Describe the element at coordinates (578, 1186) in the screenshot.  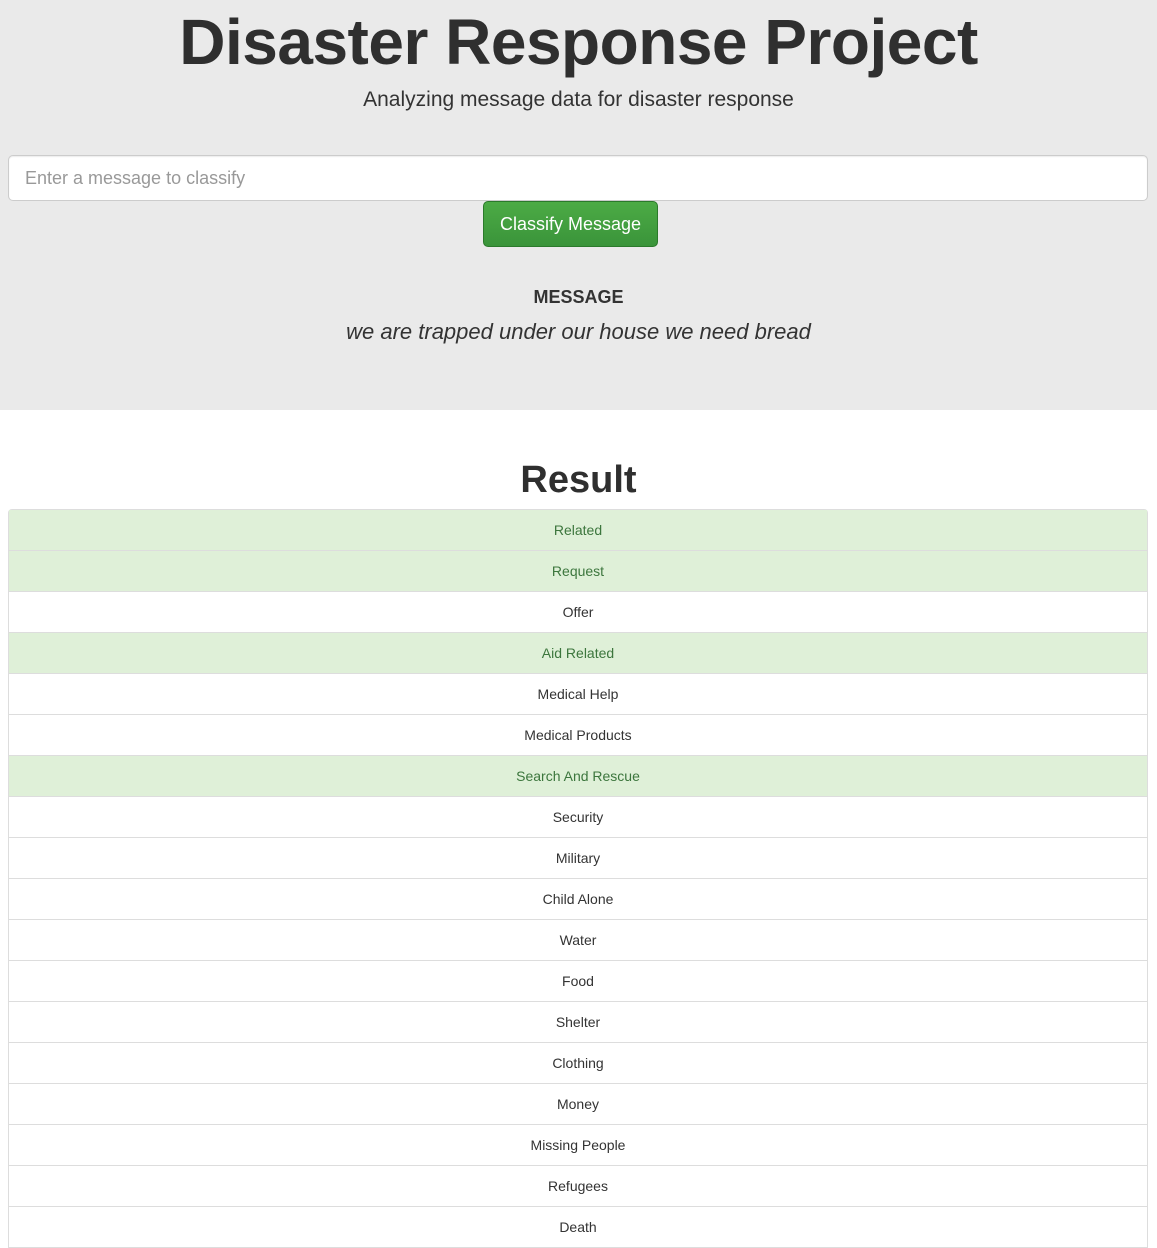
I see `result-item: Refugees` at that location.